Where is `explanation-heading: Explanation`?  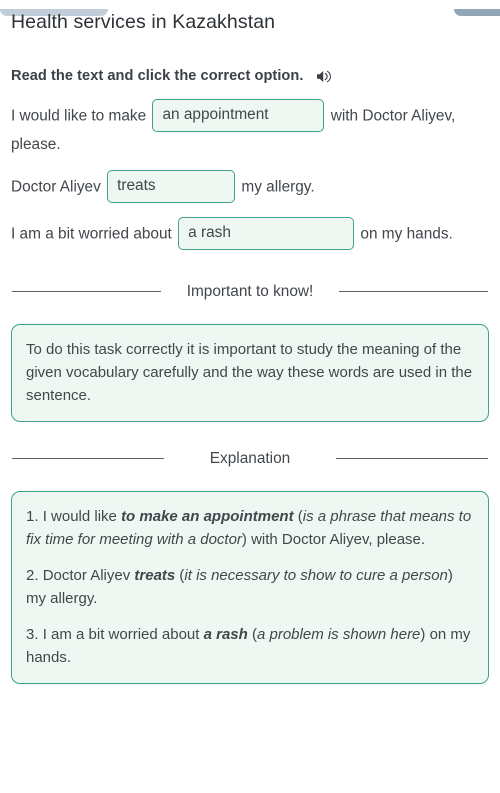
explanation-heading: Explanation is located at coordinates (250, 458).